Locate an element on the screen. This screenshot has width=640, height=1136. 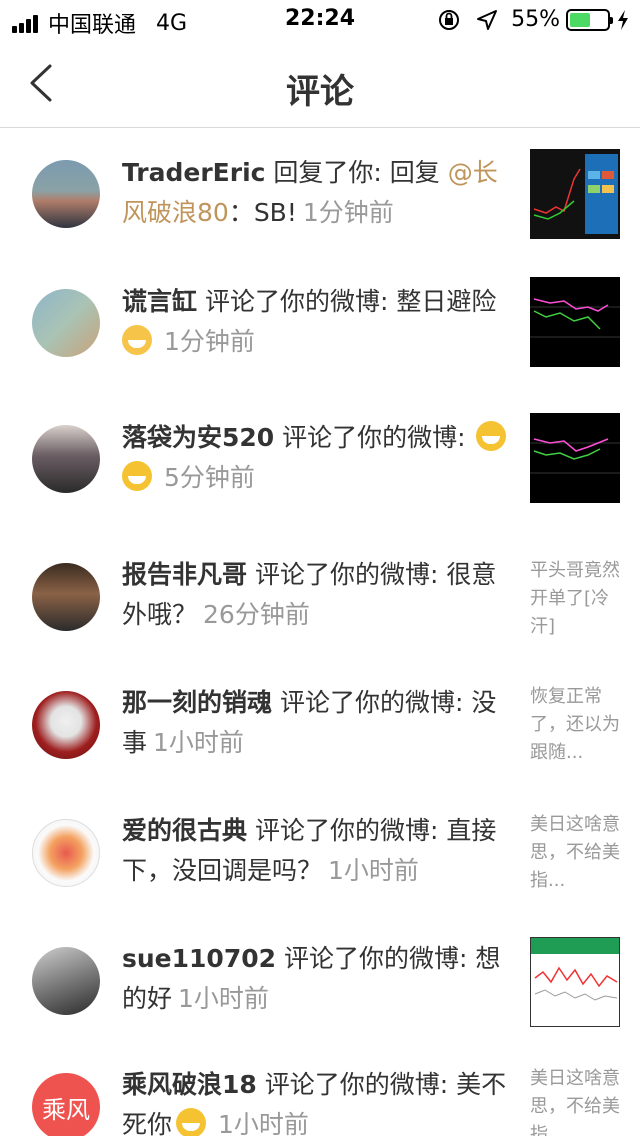
timestamp: 5分钟前 is located at coordinates (209, 477).